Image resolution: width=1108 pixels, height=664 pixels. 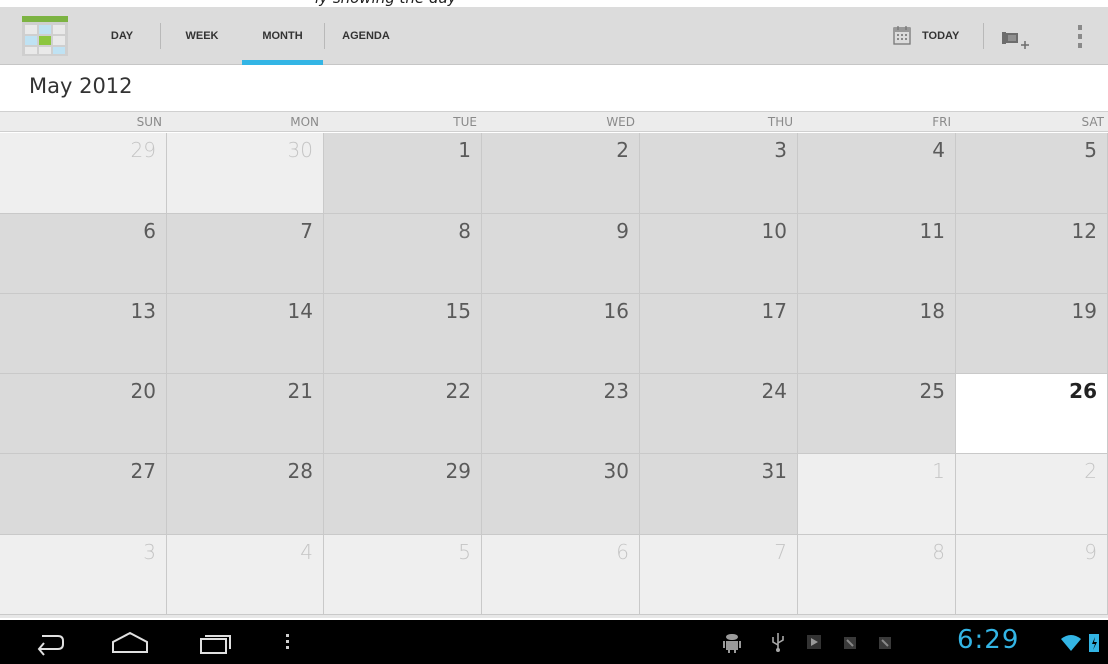 I want to click on tab-month-label: MONTH, so click(x=282, y=36).